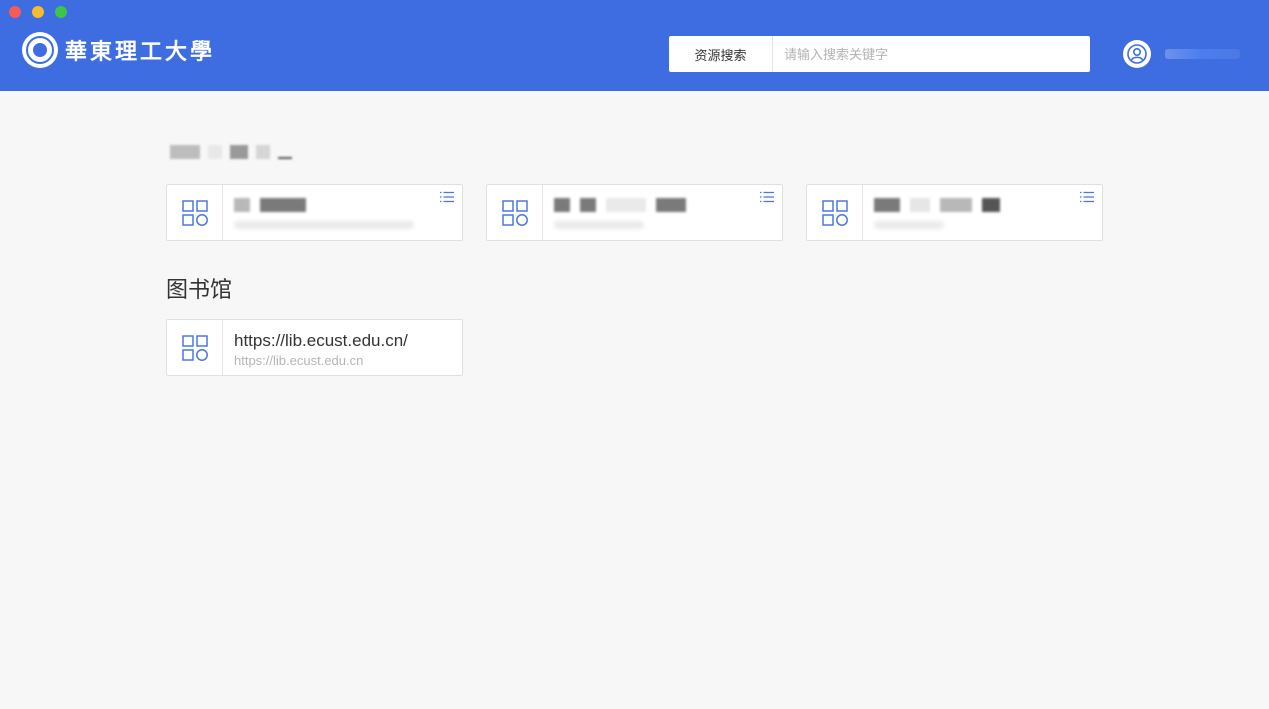 Image resolution: width=1269 pixels, height=709 pixels. I want to click on university-name: 華東理工大學, so click(140, 52).